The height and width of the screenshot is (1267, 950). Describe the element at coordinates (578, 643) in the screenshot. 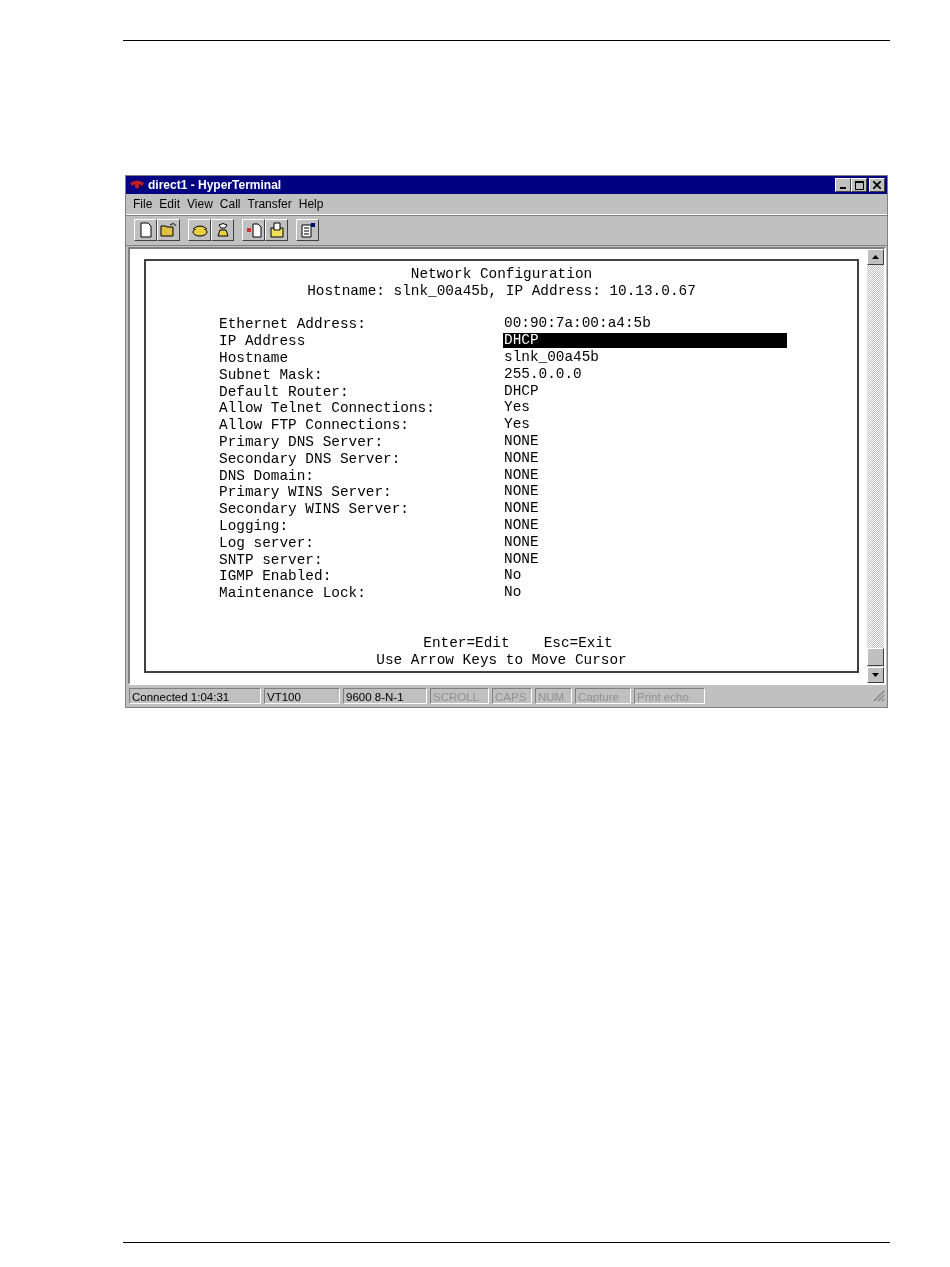

I see `key-hint: Esc=Exit` at that location.